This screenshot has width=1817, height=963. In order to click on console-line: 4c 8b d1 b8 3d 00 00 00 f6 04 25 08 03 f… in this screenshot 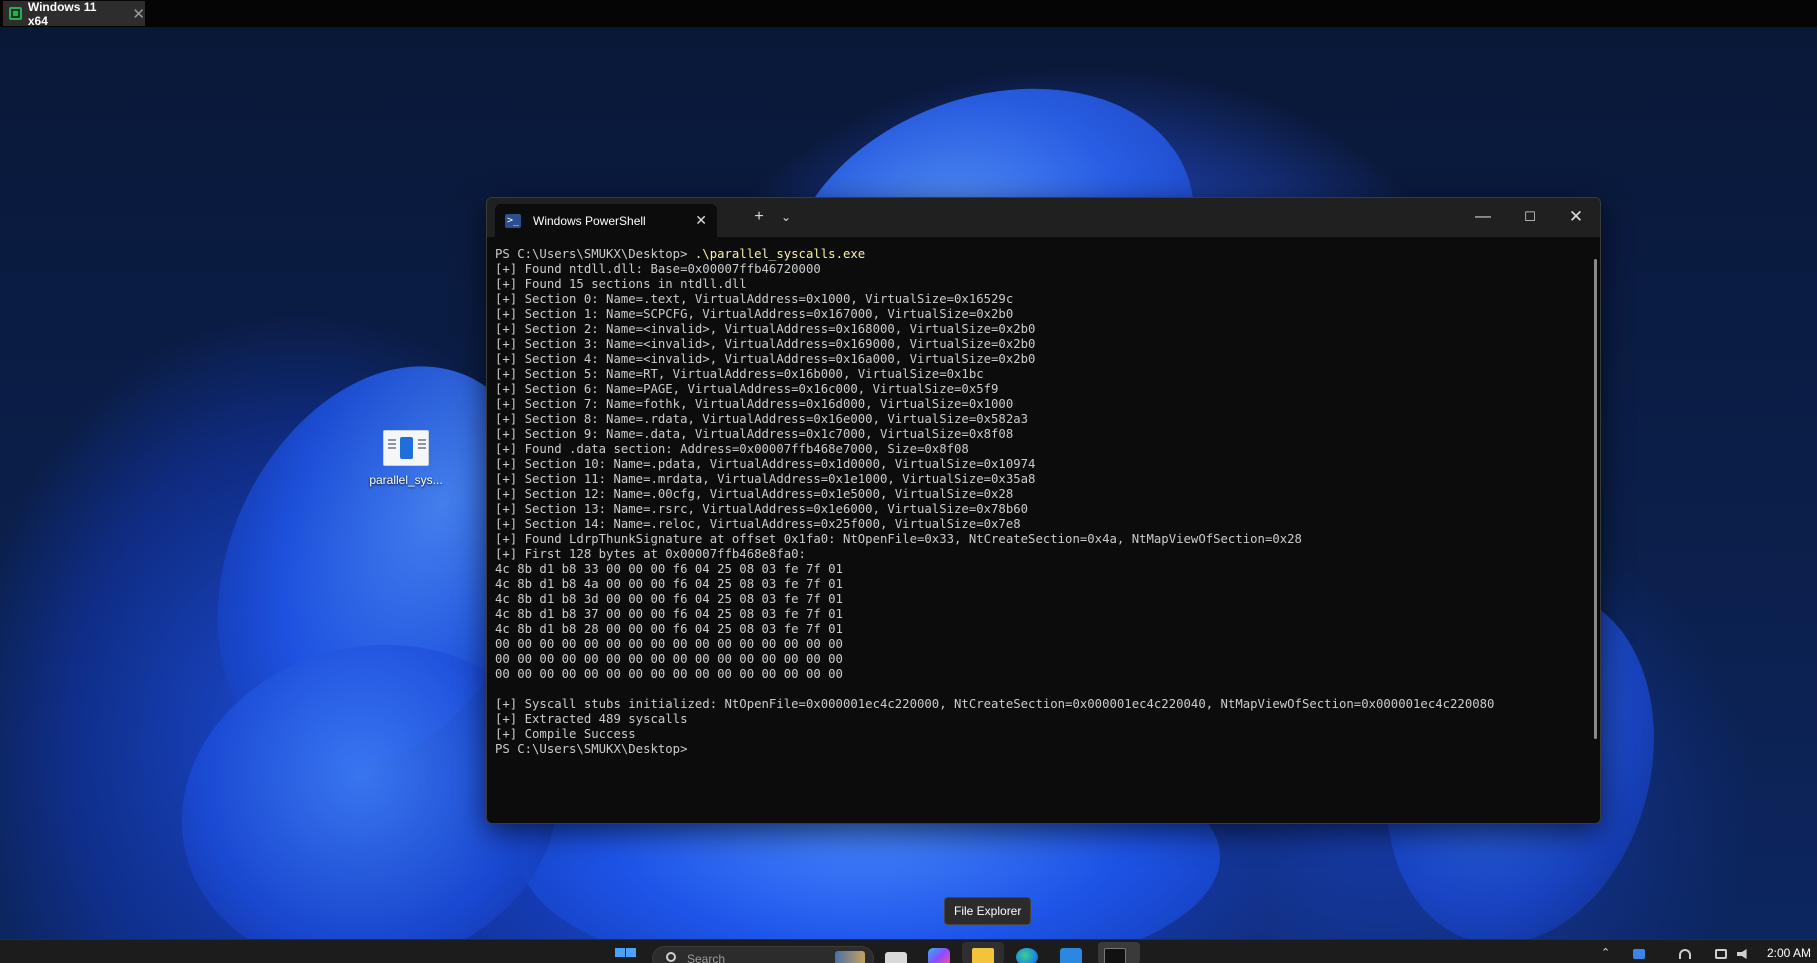, I will do `click(669, 599)`.